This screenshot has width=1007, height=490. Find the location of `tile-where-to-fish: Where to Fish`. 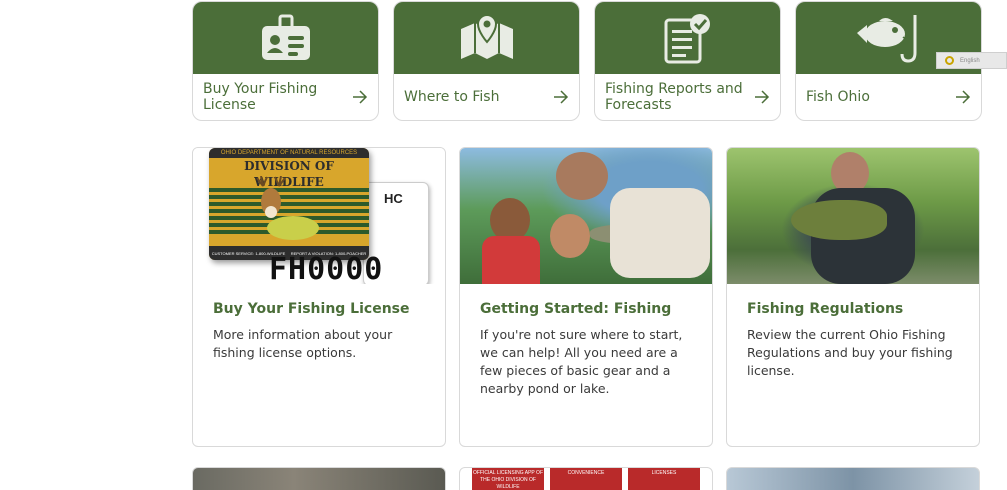

tile-where-to-fish: Where to Fish is located at coordinates (486, 61).